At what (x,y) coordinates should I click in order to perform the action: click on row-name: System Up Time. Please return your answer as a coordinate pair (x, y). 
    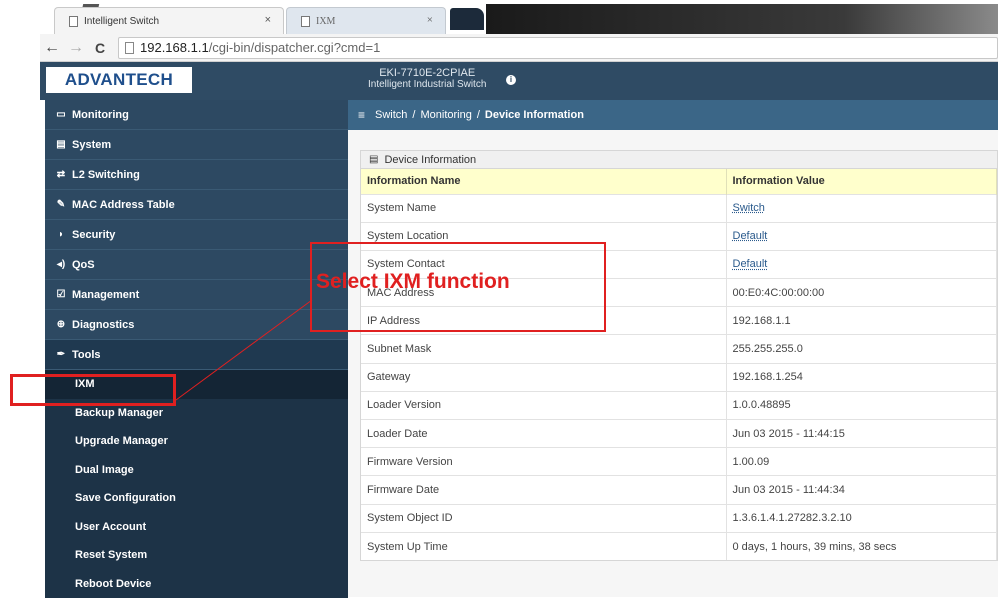
    Looking at the image, I should click on (543, 546).